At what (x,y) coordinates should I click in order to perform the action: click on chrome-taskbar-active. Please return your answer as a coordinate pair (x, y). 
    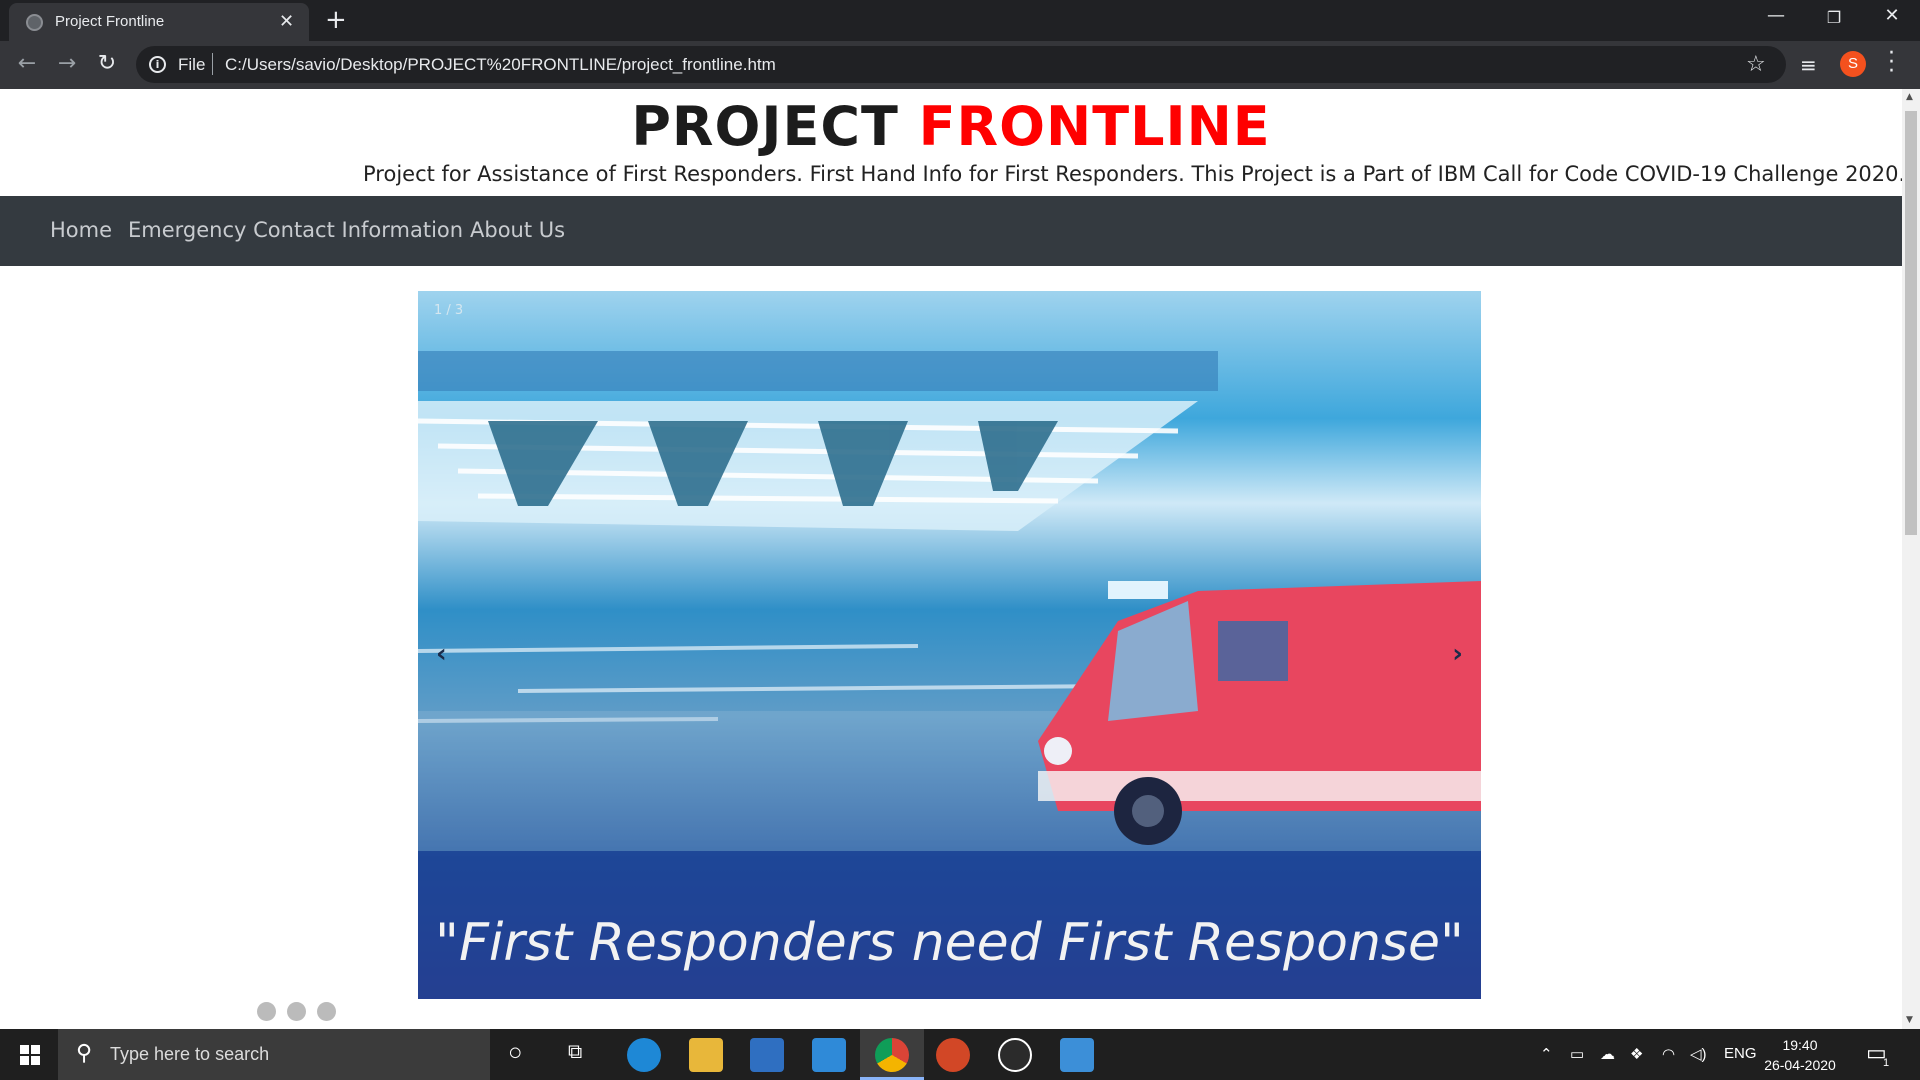
    Looking at the image, I should click on (892, 1054).